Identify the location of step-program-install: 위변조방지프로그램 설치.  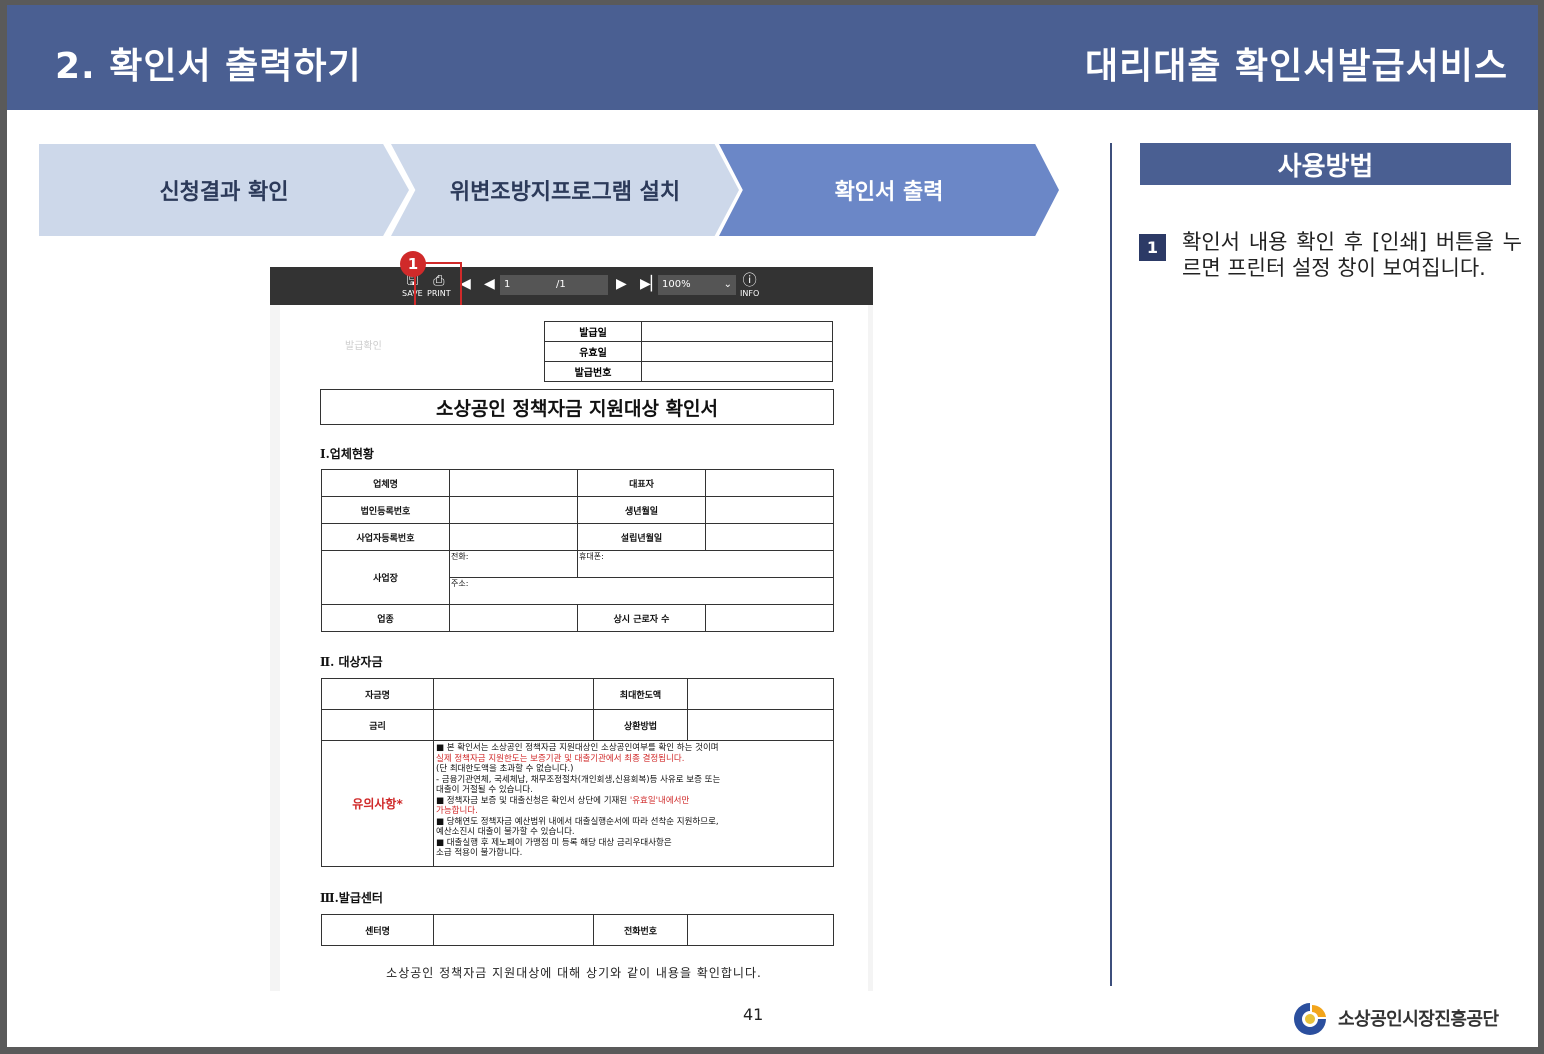
(565, 190).